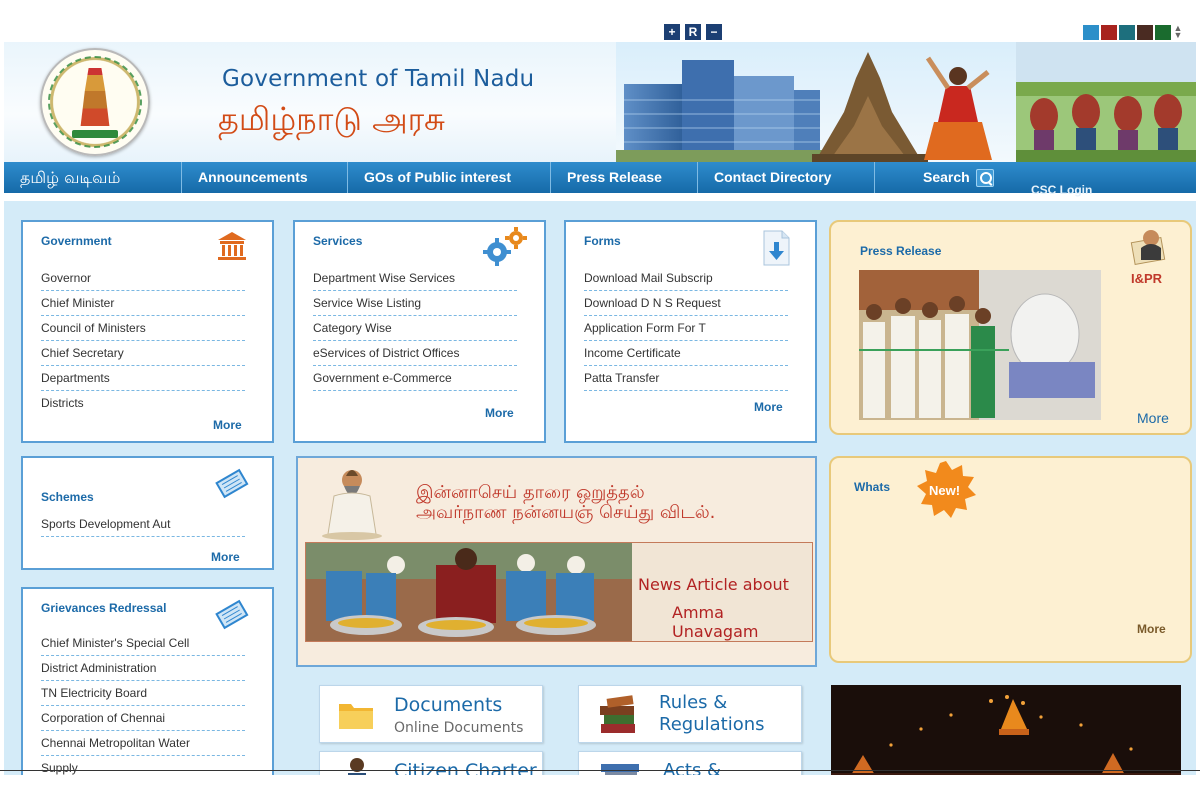 This screenshot has width=1200, height=789. What do you see at coordinates (1163, 32) in the screenshot?
I see `theme-swatch-green` at bounding box center [1163, 32].